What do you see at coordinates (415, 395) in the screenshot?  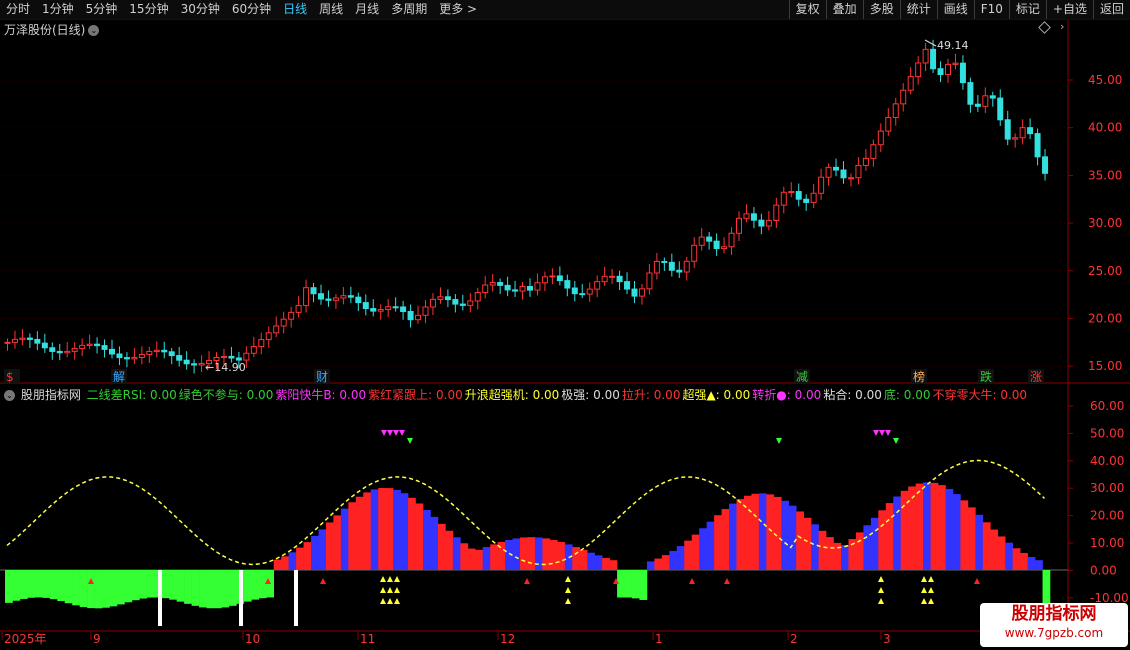 I see `indicator-value-3: 紫红紧跟上: 0.00` at bounding box center [415, 395].